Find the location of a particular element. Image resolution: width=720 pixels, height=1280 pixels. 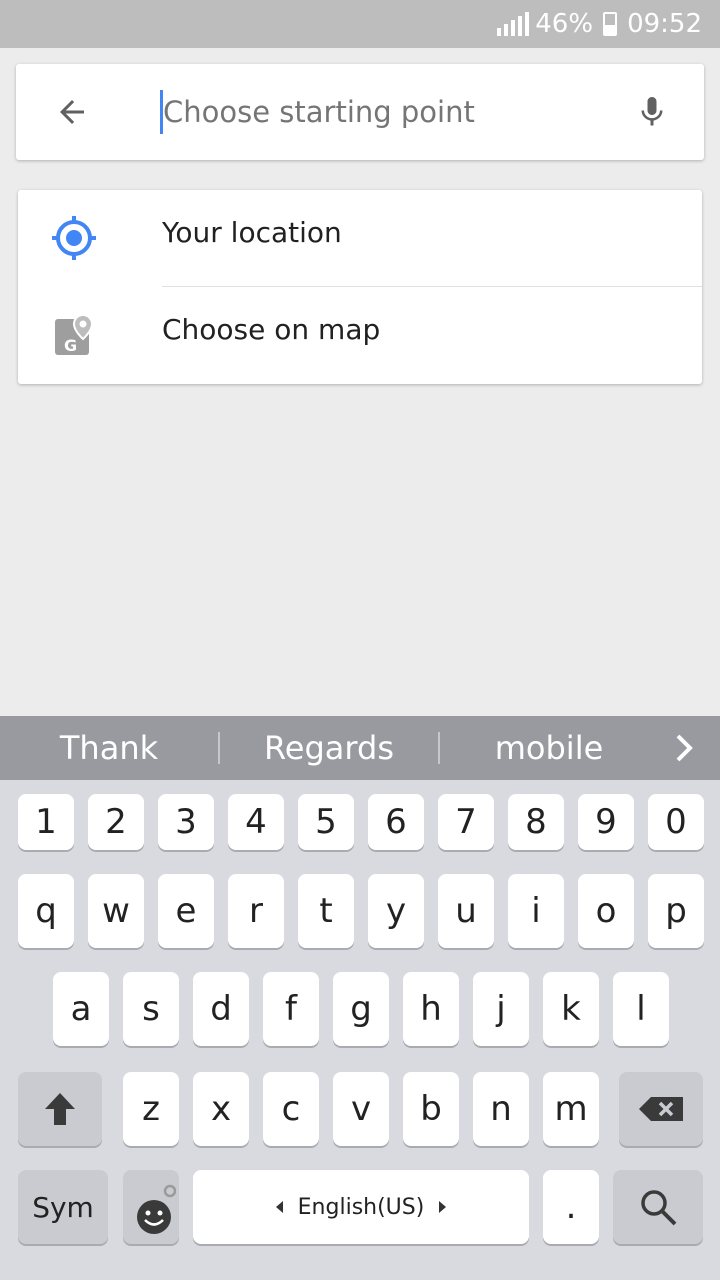

mic-icon is located at coordinates (652, 111).